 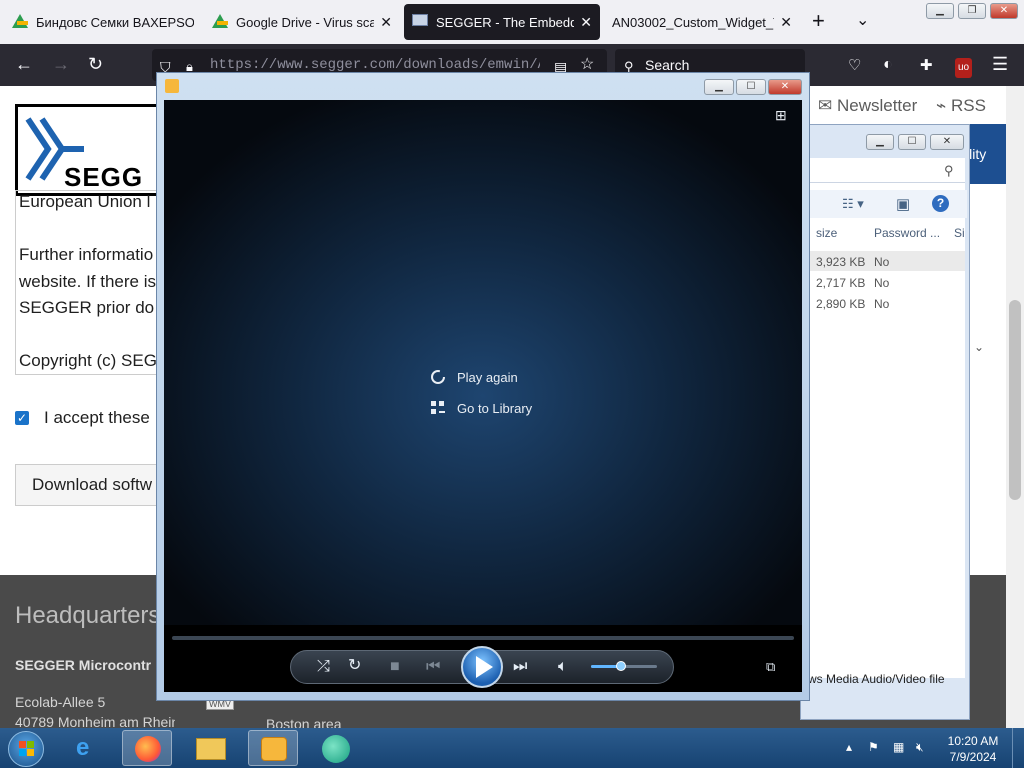 What do you see at coordinates (853, 204) in the screenshot?
I see `view-options-icon: ☷ ▾` at bounding box center [853, 204].